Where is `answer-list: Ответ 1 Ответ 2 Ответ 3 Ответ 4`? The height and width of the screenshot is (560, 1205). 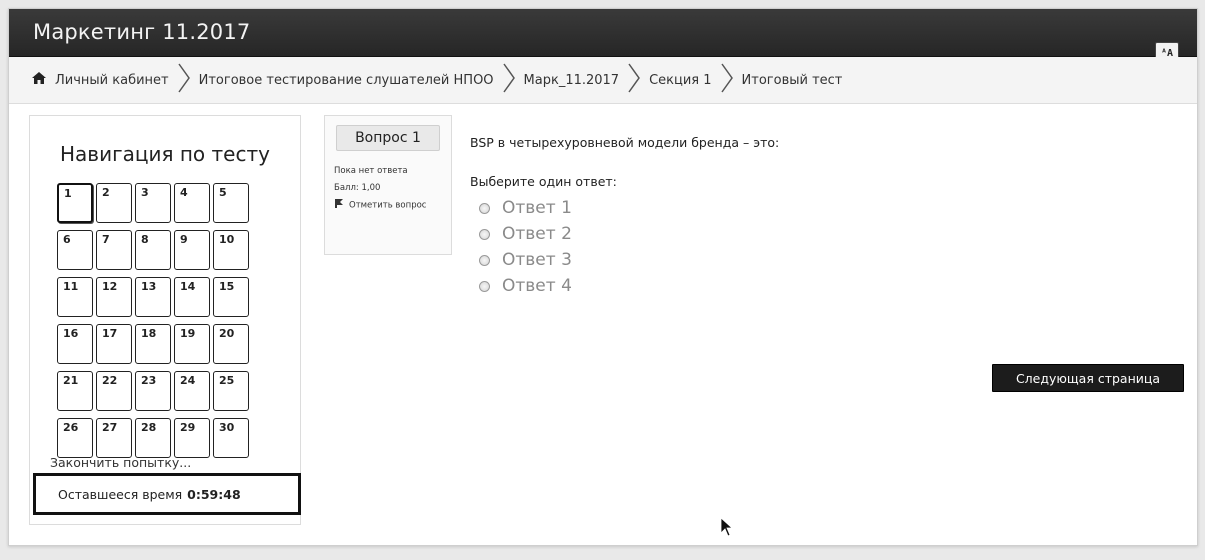 answer-list: Ответ 1 Ответ 2 Ответ 3 Ответ 4 is located at coordinates (525, 247).